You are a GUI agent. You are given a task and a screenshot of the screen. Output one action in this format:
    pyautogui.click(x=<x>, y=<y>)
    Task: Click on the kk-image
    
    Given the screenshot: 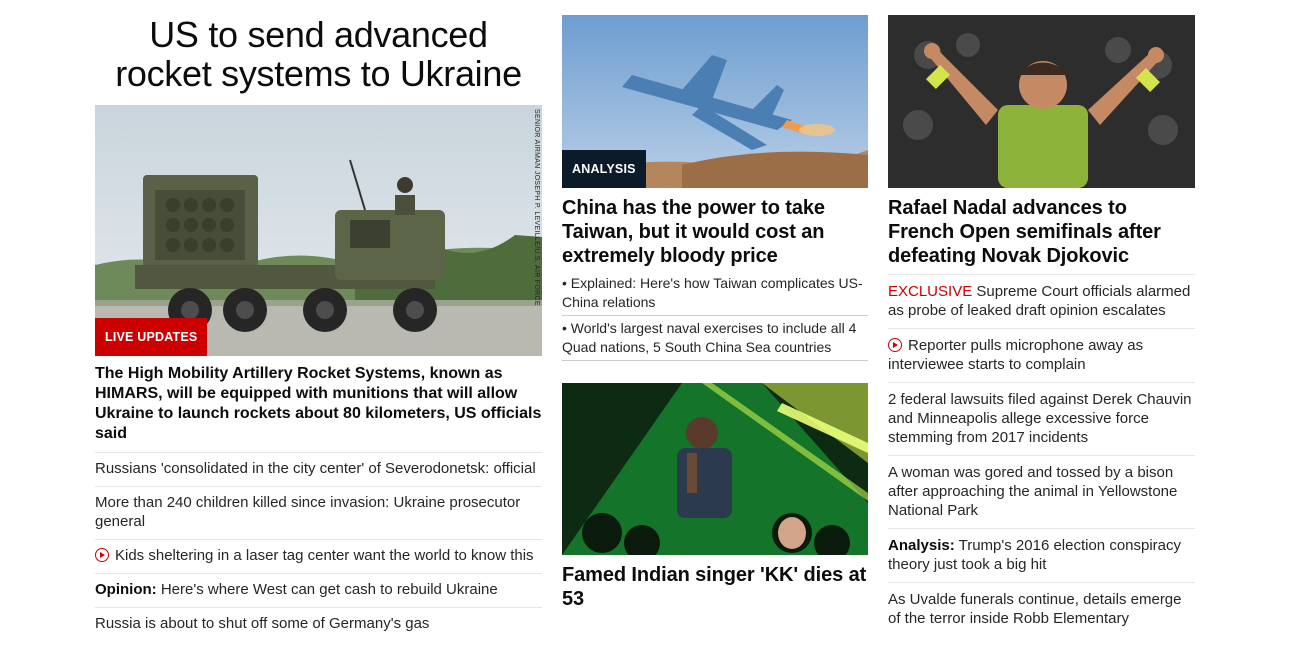 What is the action you would take?
    pyautogui.click(x=715, y=469)
    